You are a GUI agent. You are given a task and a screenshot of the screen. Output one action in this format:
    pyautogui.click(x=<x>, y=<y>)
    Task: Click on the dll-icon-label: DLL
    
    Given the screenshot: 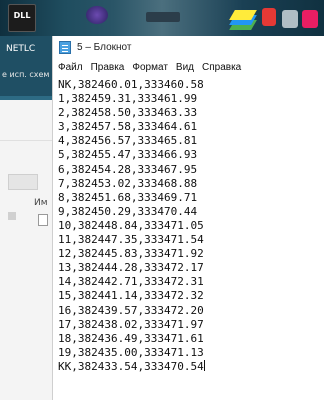 What is the action you would take?
    pyautogui.click(x=22, y=15)
    